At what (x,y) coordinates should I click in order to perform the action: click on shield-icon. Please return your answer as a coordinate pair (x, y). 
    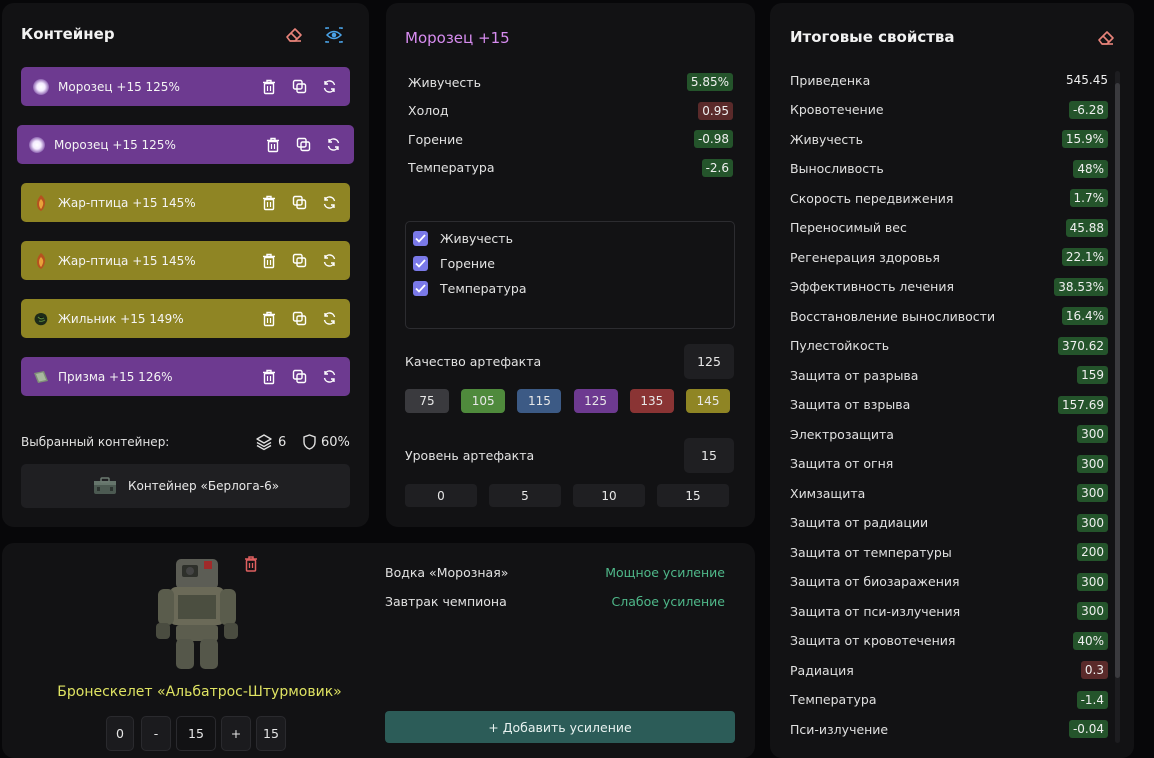
    Looking at the image, I should click on (309, 442).